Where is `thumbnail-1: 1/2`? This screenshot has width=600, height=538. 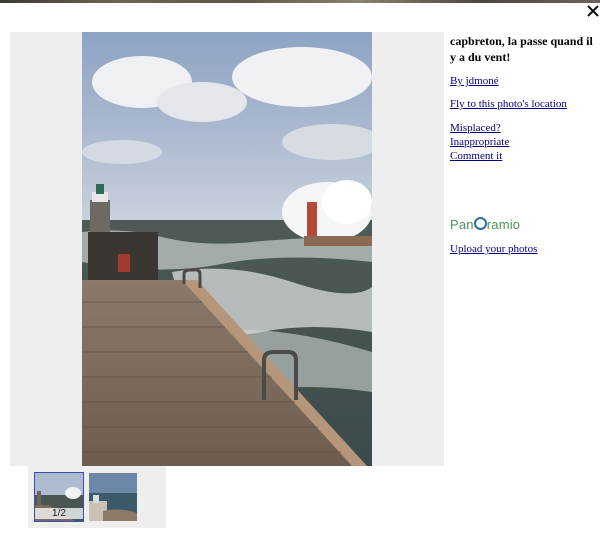 thumbnail-1: 1/2 is located at coordinates (59, 497).